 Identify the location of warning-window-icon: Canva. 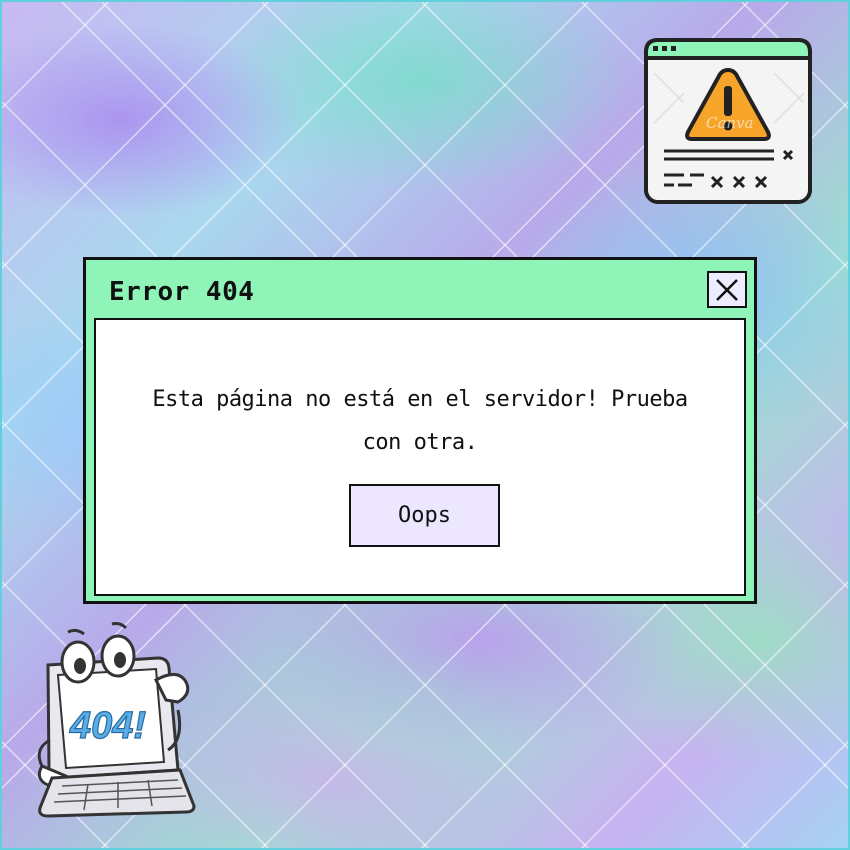
(728, 121).